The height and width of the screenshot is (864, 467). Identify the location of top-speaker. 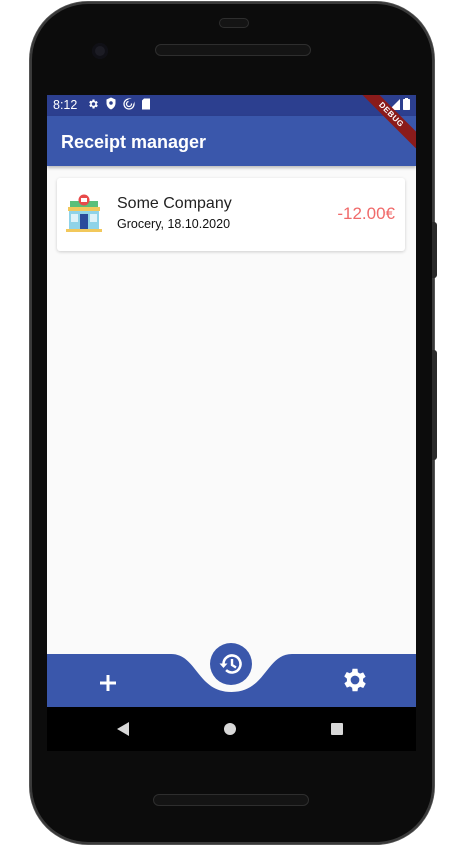
(233, 50).